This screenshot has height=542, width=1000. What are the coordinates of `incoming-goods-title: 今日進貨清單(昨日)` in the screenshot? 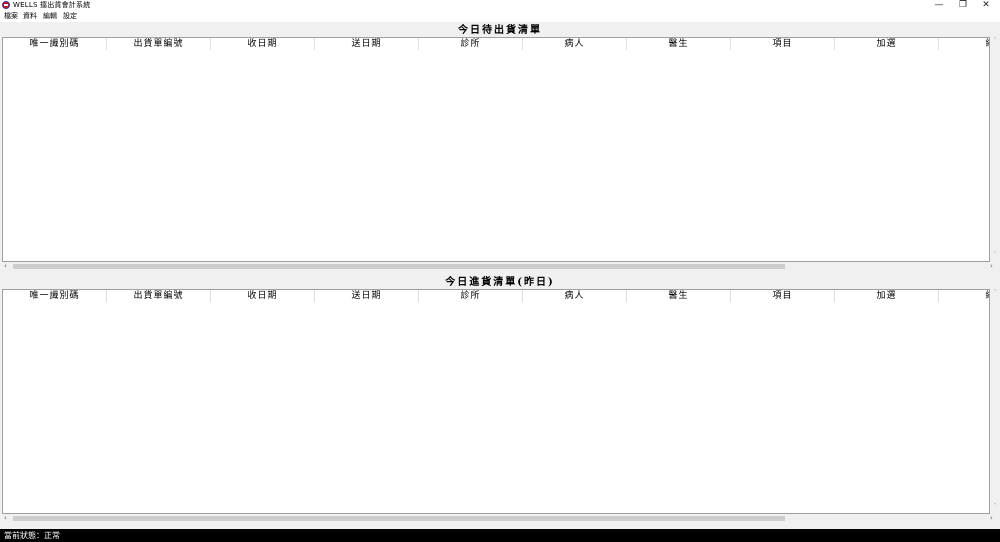 It's located at (500, 282).